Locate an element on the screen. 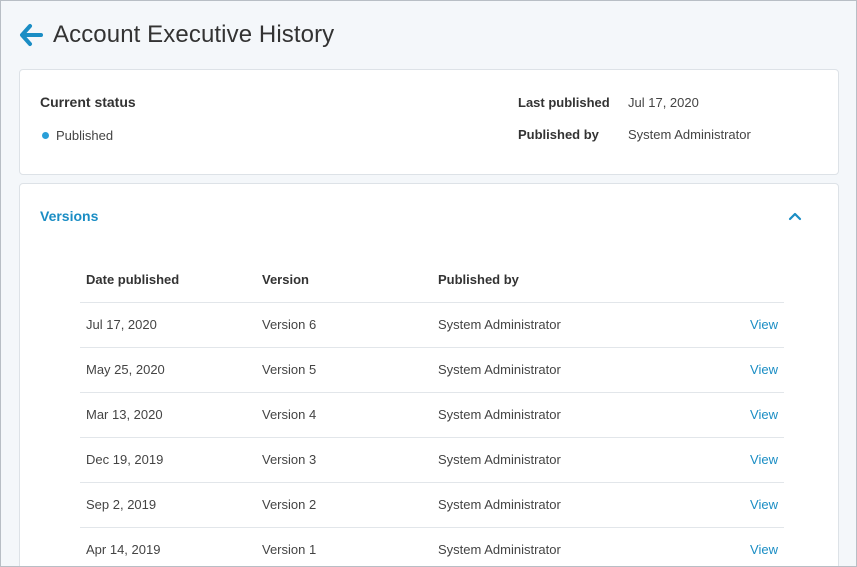 The width and height of the screenshot is (857, 567). versions-section-toggle: Versions is located at coordinates (69, 216).